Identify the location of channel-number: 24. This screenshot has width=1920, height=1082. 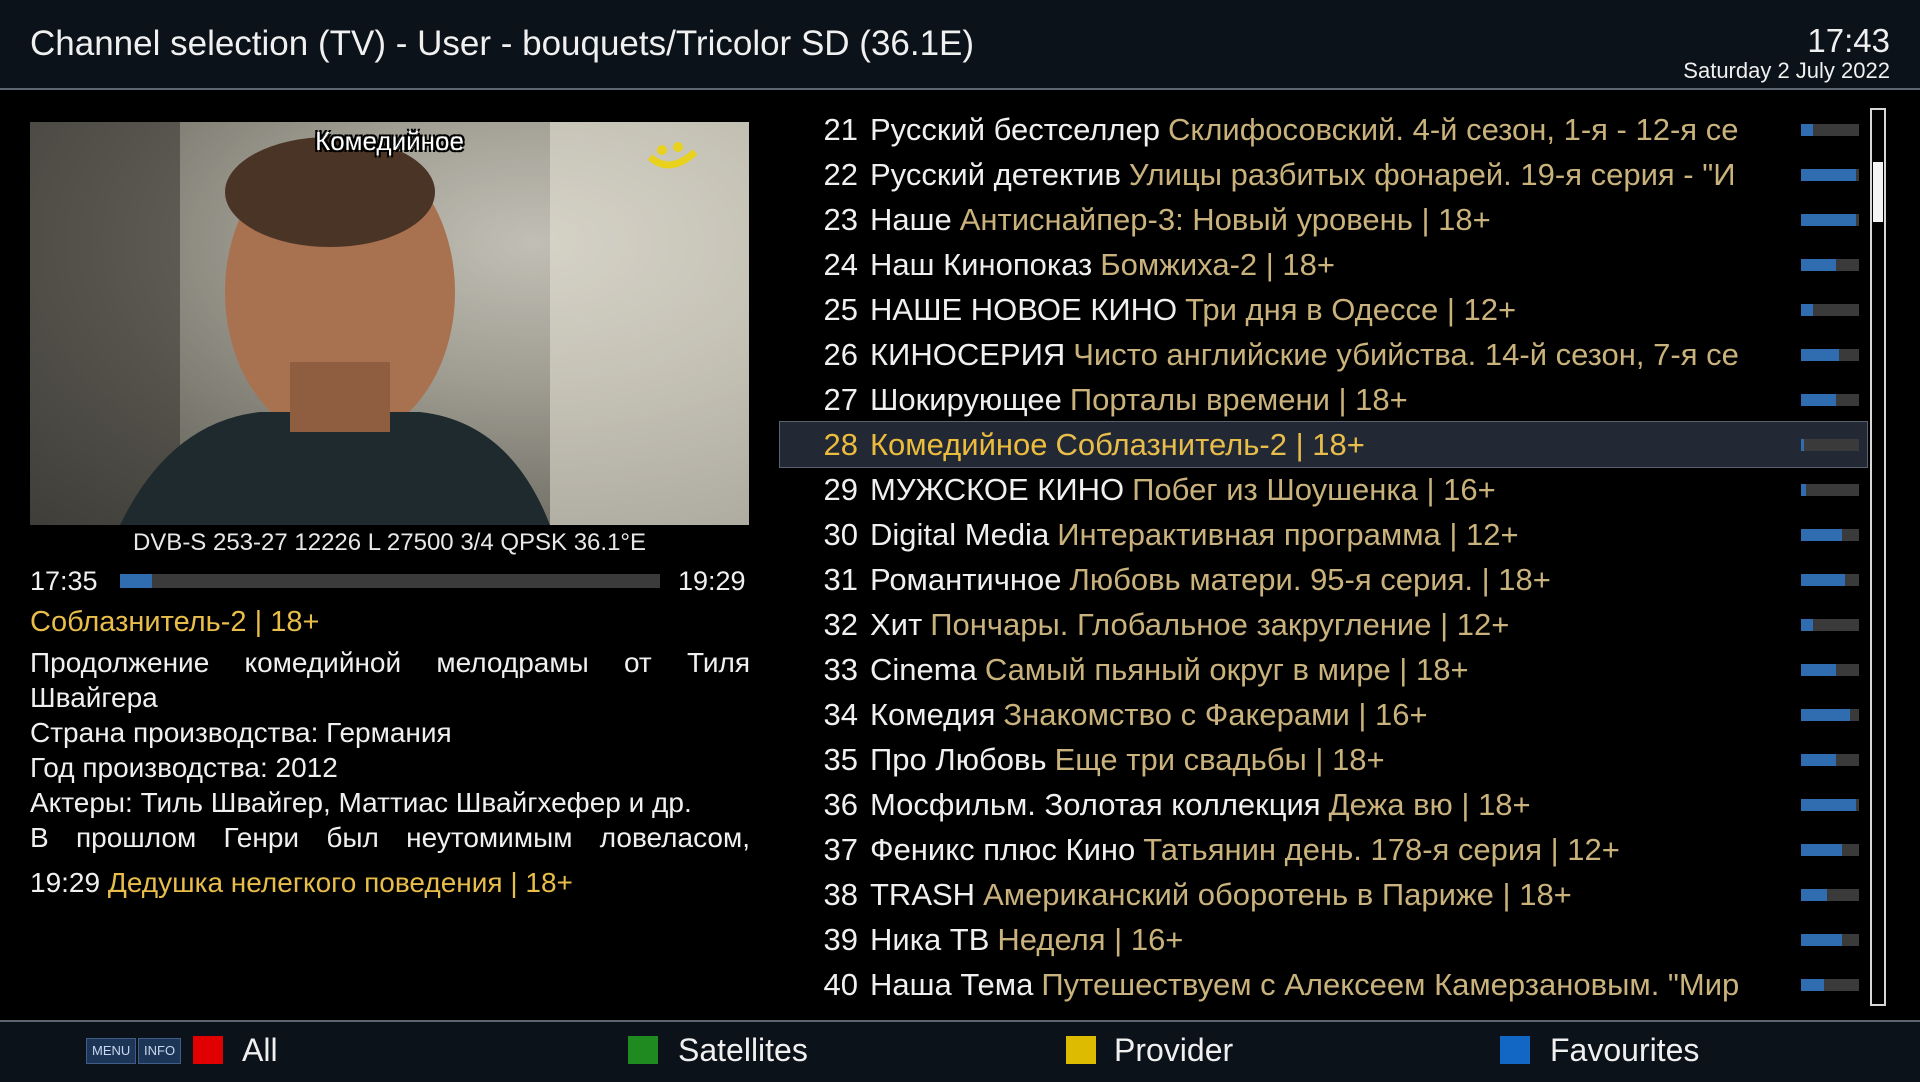
(840, 264).